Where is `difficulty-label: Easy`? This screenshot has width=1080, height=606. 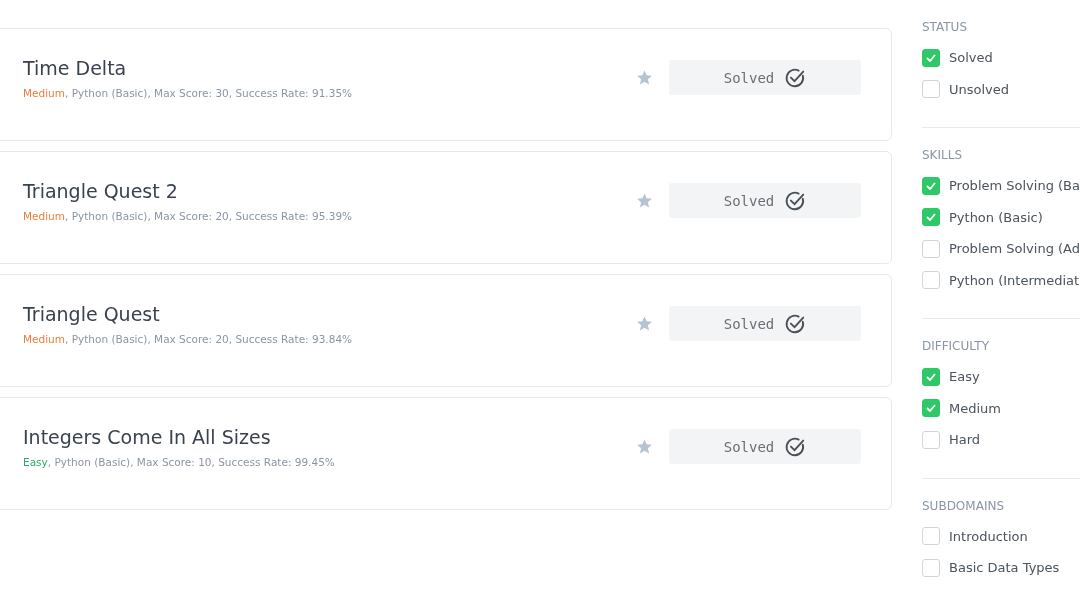 difficulty-label: Easy is located at coordinates (35, 461).